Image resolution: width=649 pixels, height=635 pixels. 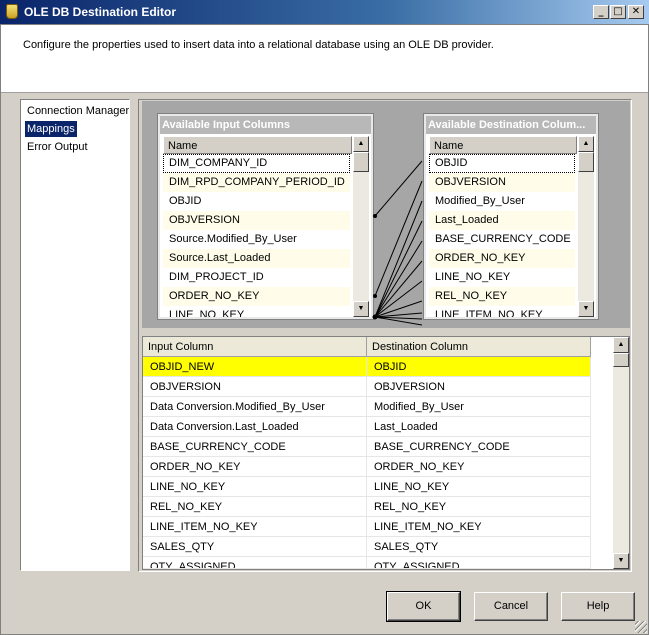 I want to click on destination-column-item: Last_Loaded, so click(x=502, y=220).